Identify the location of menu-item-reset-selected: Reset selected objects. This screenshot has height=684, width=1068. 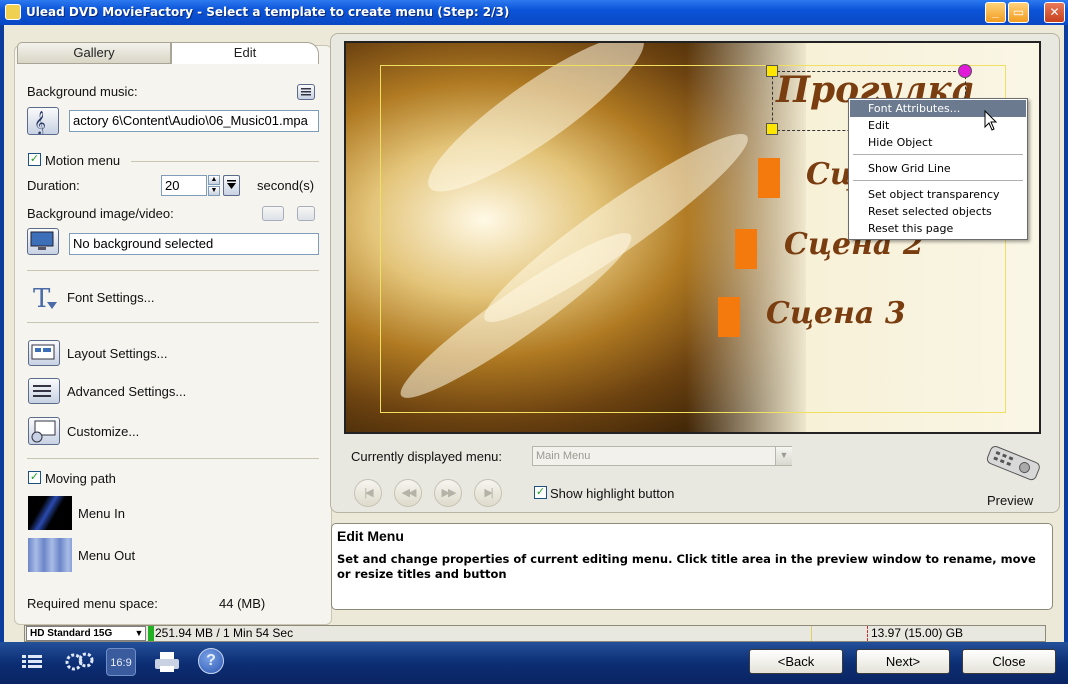
(938, 211).